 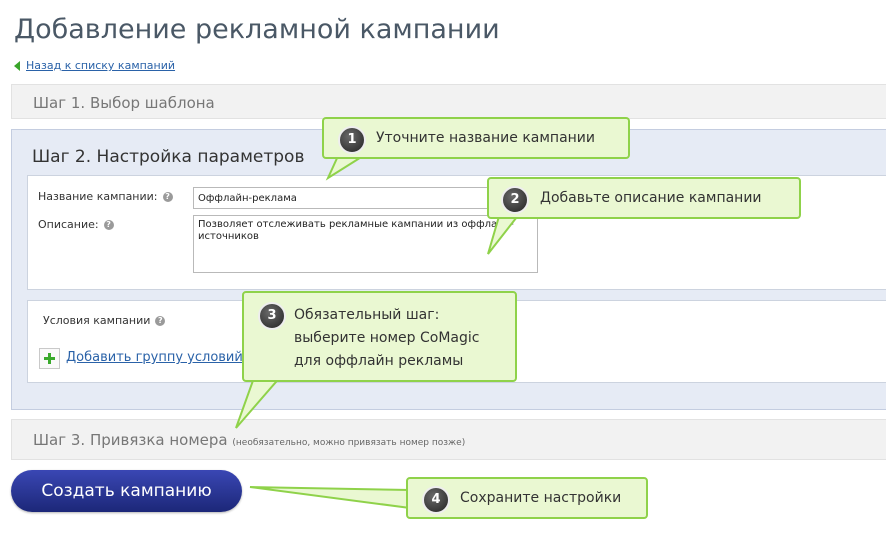 I want to click on callout-4-number: 4, so click(x=436, y=500).